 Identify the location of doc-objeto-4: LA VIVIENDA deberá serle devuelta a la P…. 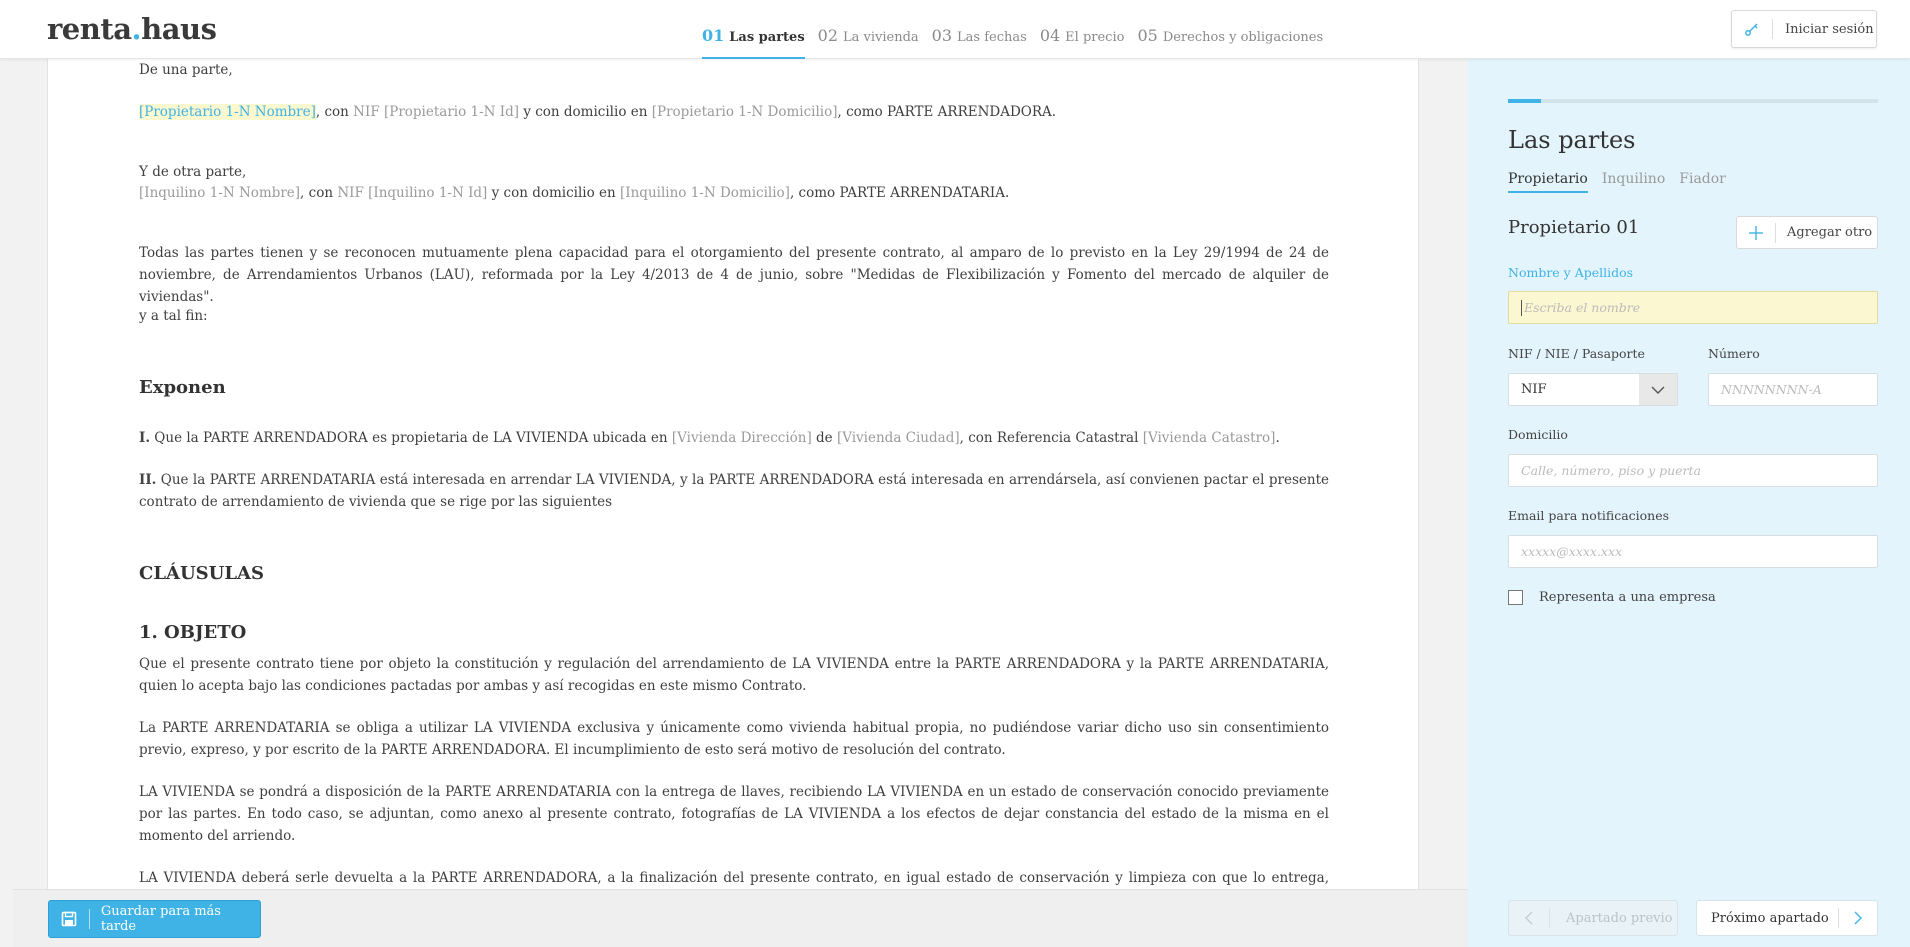
(734, 878).